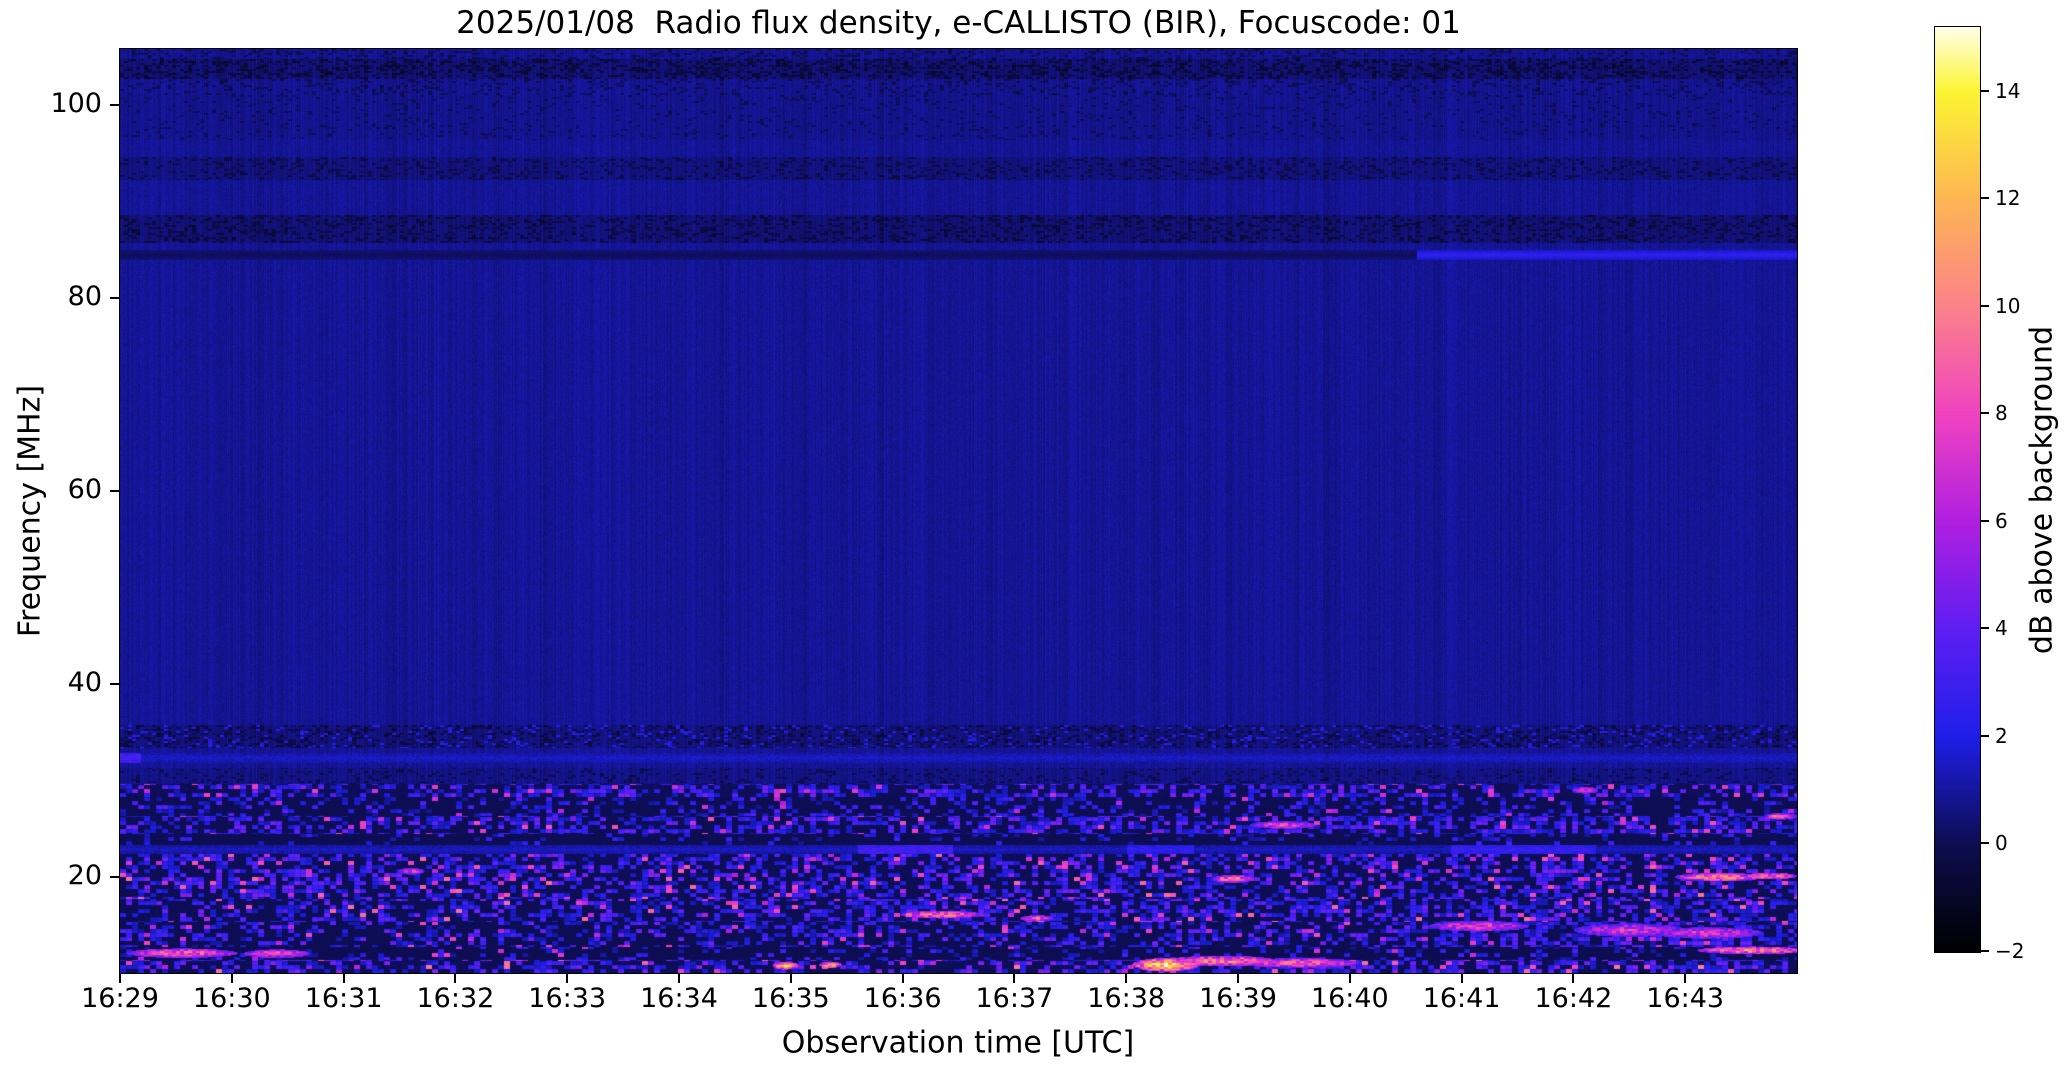 The image size is (2066, 1067). Describe the element at coordinates (1238, 998) in the screenshot. I see `x-tick-label: 16:39` at that location.